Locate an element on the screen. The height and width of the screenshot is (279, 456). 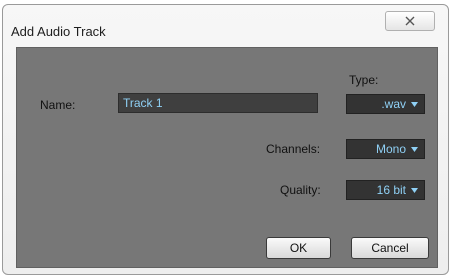
quality-select: 16 bit is located at coordinates (385, 190).